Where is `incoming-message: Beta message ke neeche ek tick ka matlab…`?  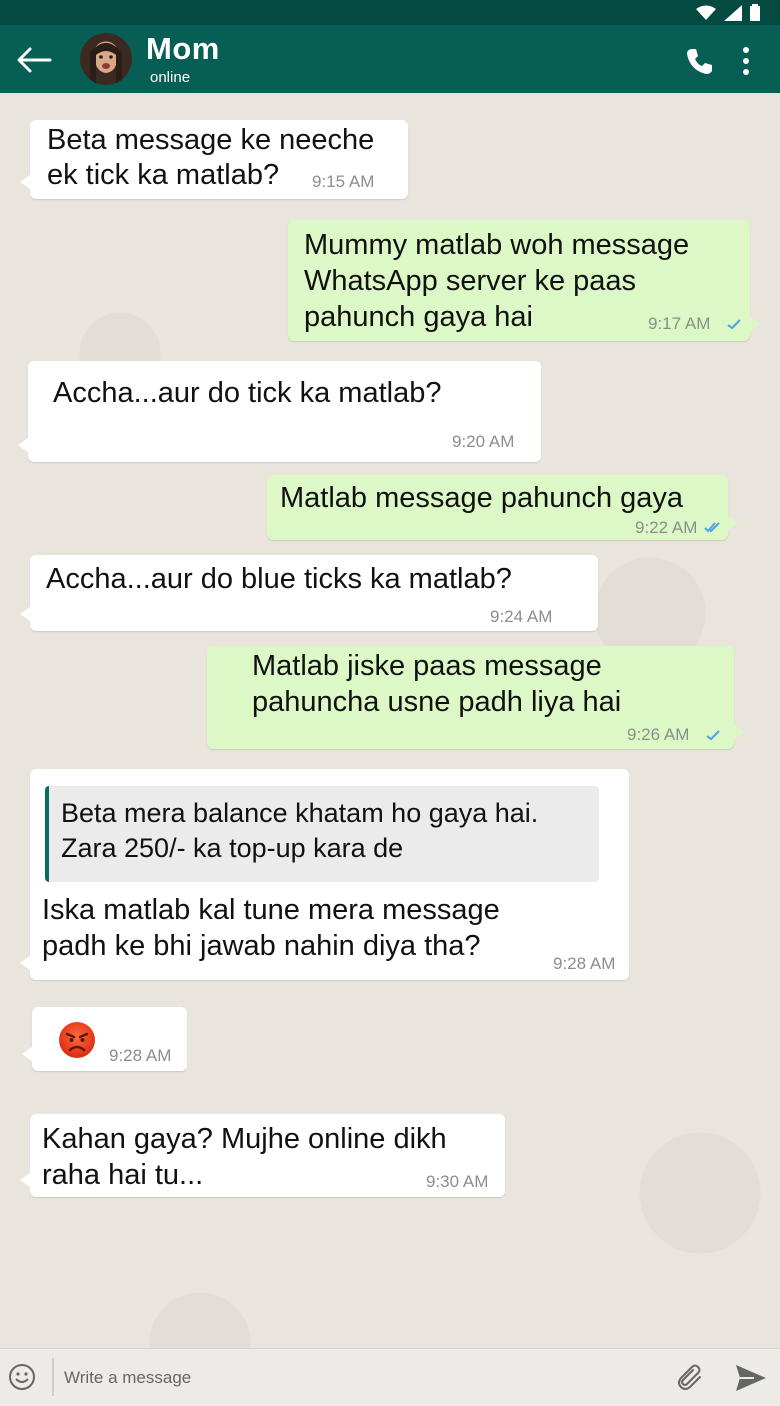
incoming-message: Beta message ke neeche ek tick ka matlab… is located at coordinates (214, 159).